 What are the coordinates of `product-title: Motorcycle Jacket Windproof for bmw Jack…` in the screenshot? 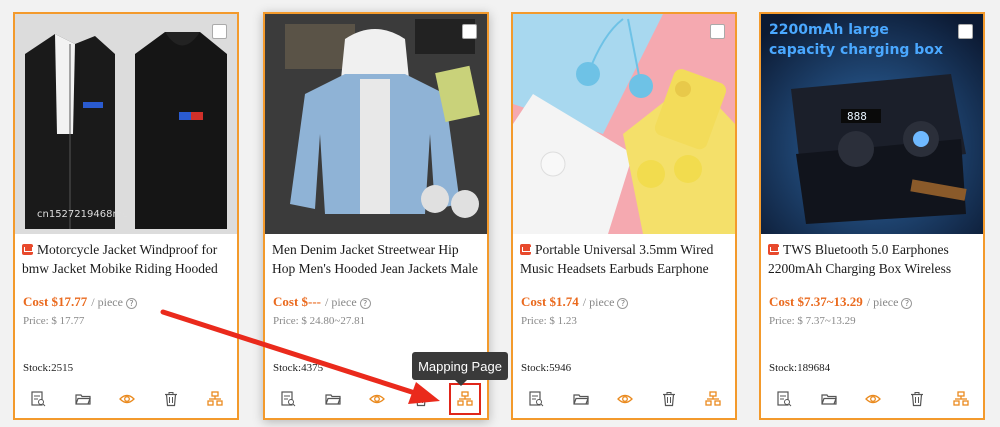 It's located at (127, 259).